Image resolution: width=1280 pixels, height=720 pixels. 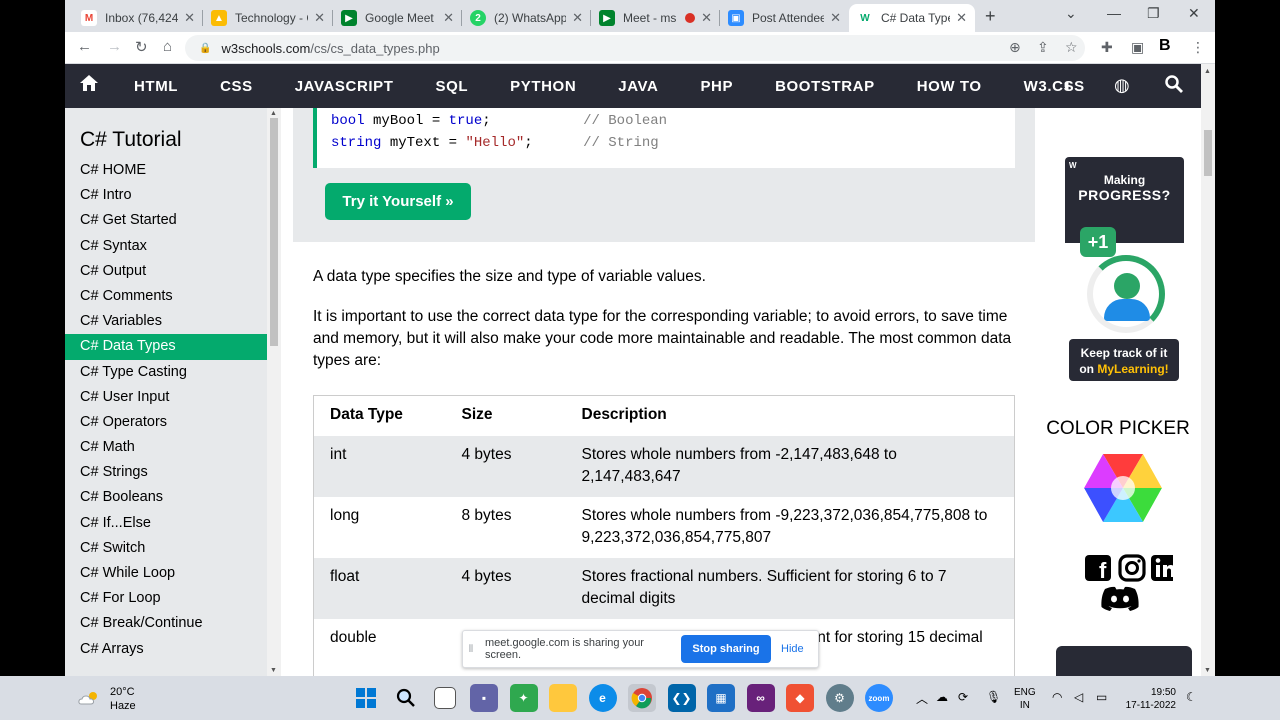 What do you see at coordinates (1101, 697) in the screenshot?
I see `battery-icon: ▭` at bounding box center [1101, 697].